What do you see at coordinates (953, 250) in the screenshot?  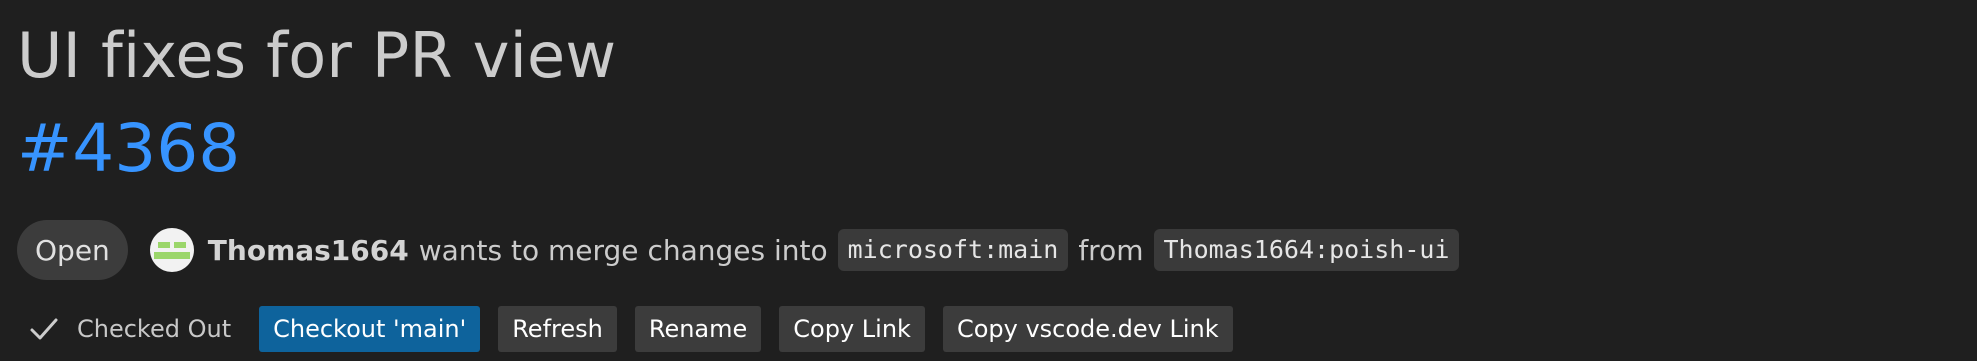 I see `base-branch-label: microsoft:main` at bounding box center [953, 250].